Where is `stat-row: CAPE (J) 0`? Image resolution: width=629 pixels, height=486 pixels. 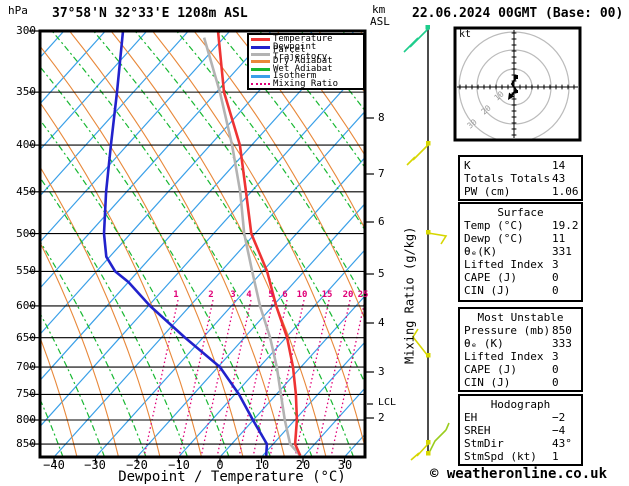 stat-row: CAPE (J) 0 is located at coordinates (520, 277).